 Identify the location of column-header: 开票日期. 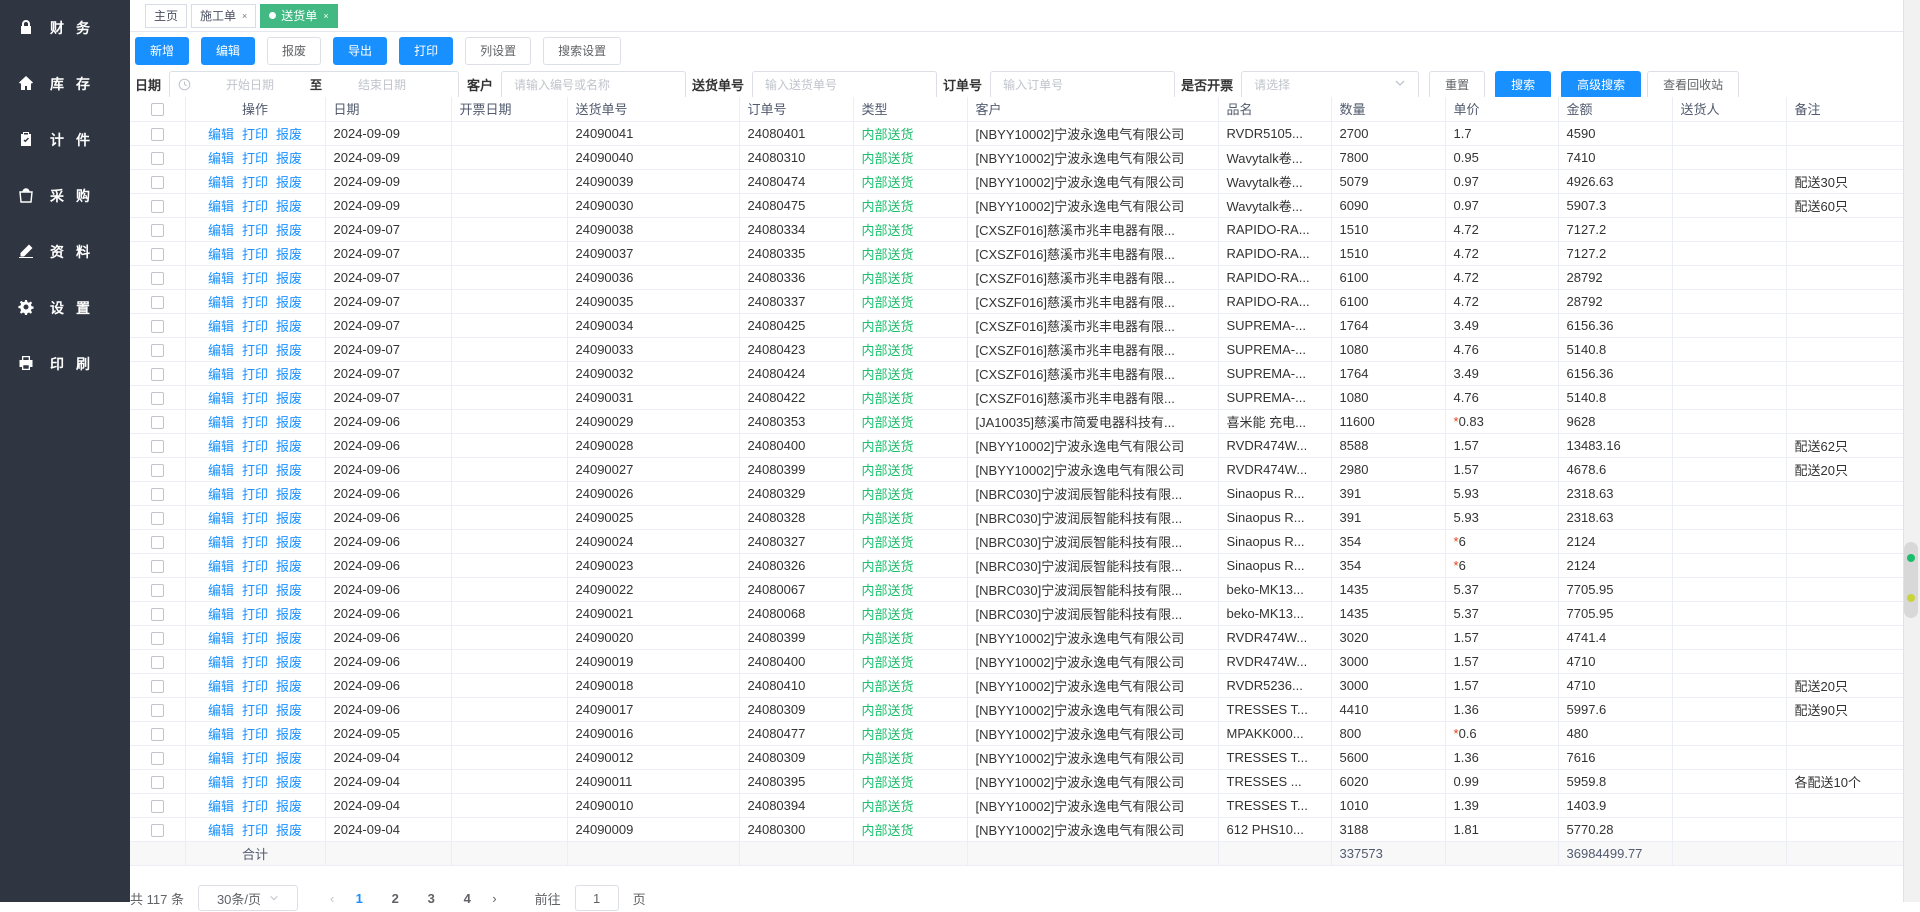
(509, 109).